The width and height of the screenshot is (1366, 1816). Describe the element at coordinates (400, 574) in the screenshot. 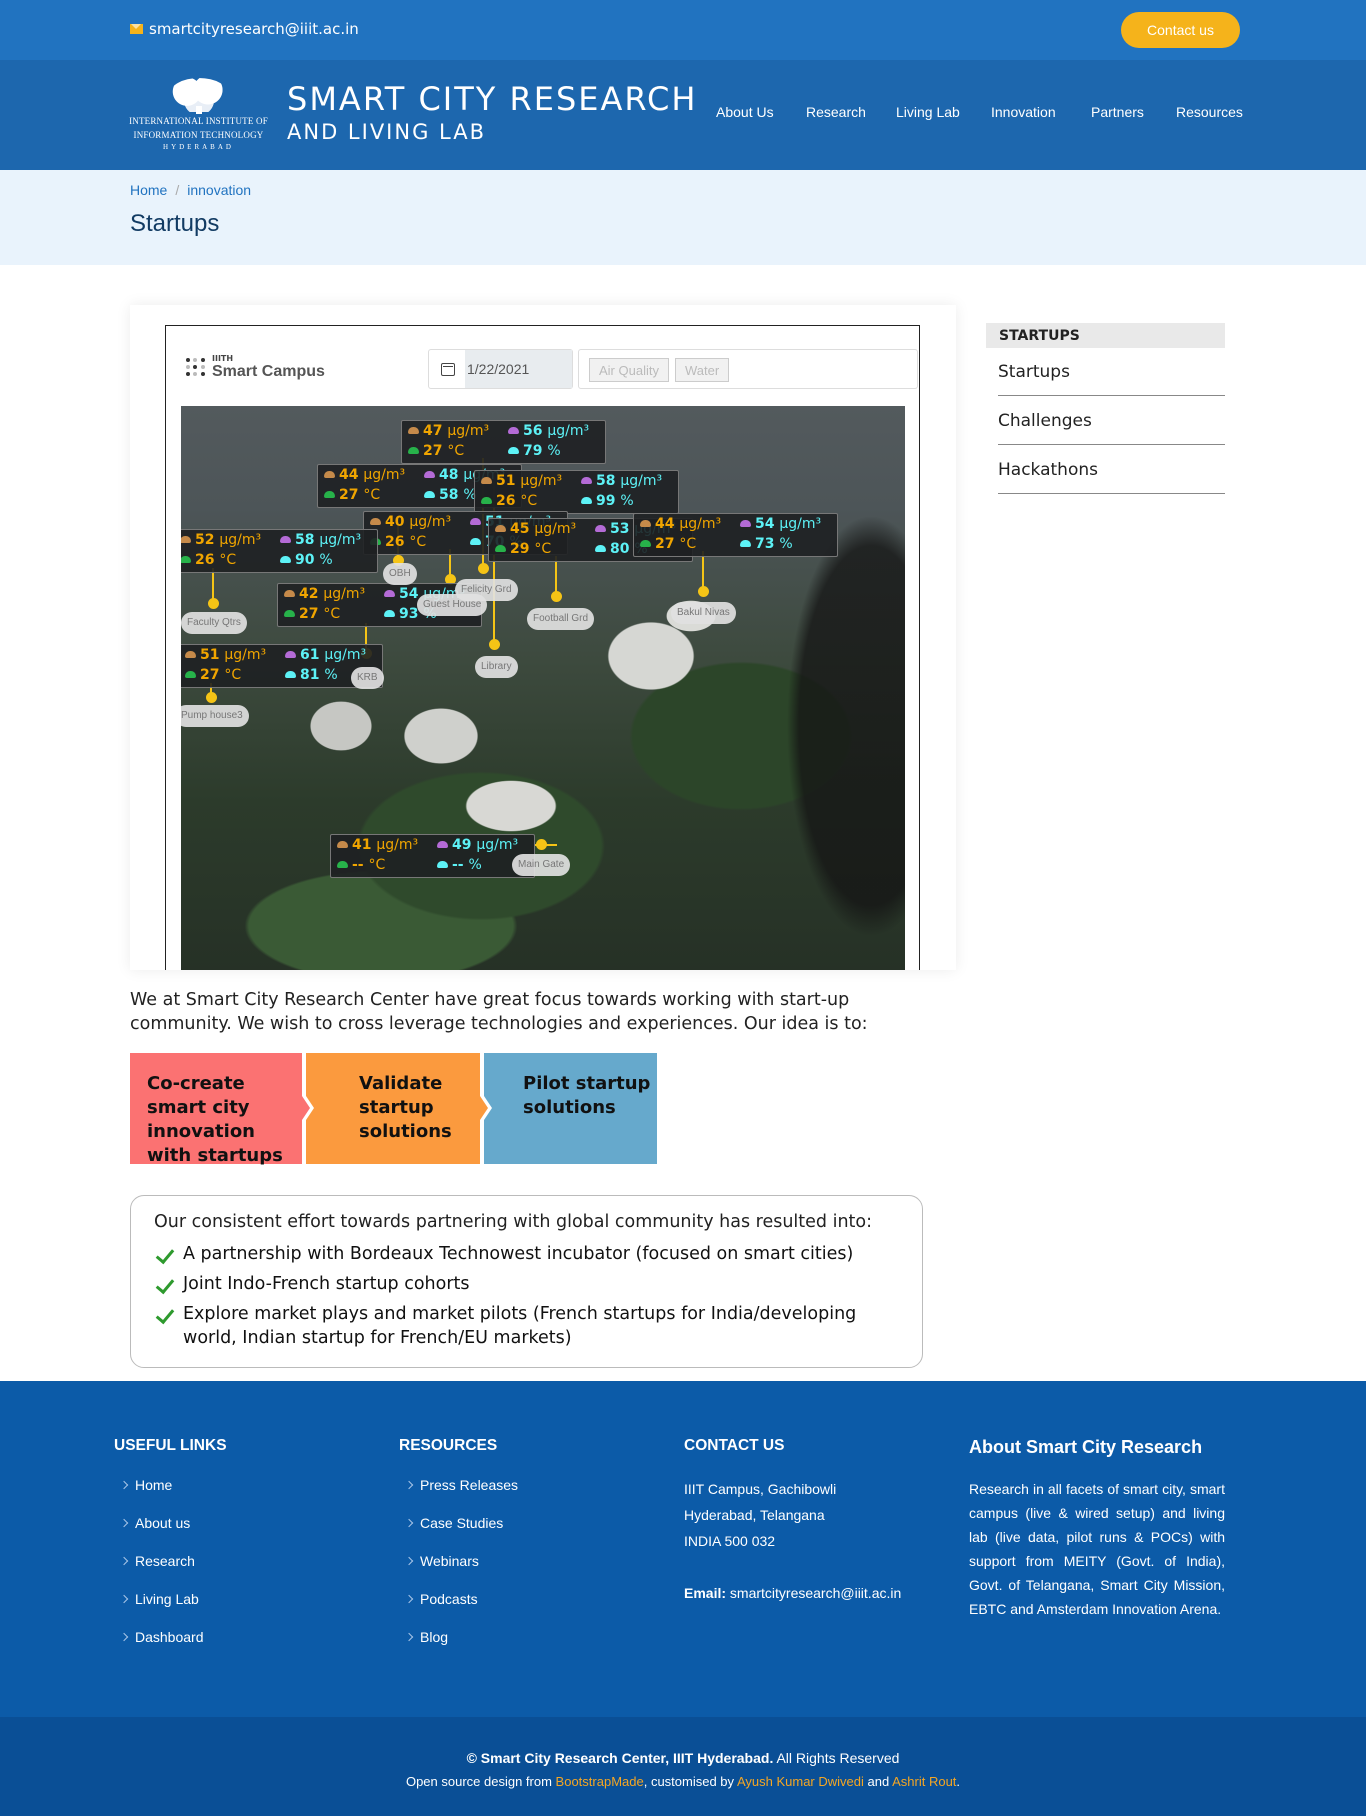

I see `location-pin-label: OBH` at that location.